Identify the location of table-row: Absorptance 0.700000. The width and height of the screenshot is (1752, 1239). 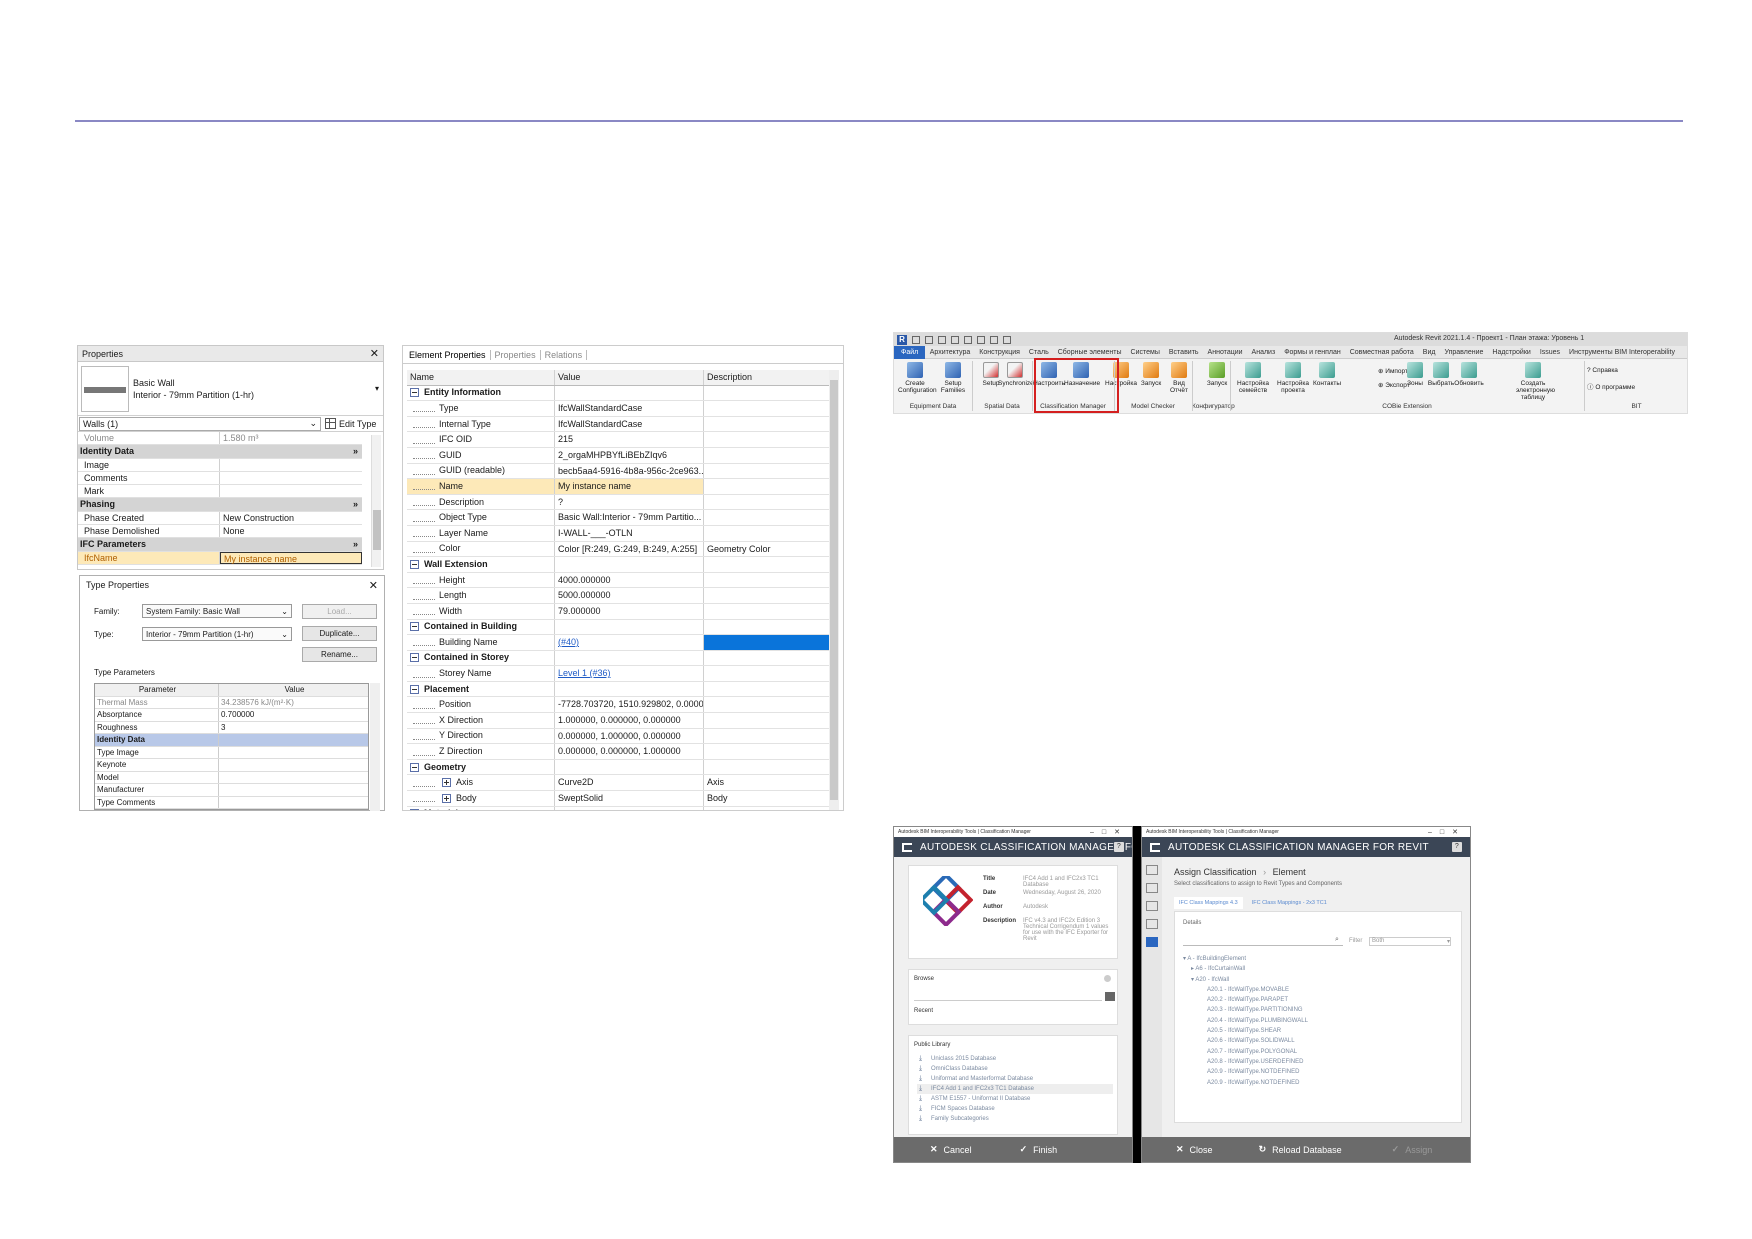
(231, 715).